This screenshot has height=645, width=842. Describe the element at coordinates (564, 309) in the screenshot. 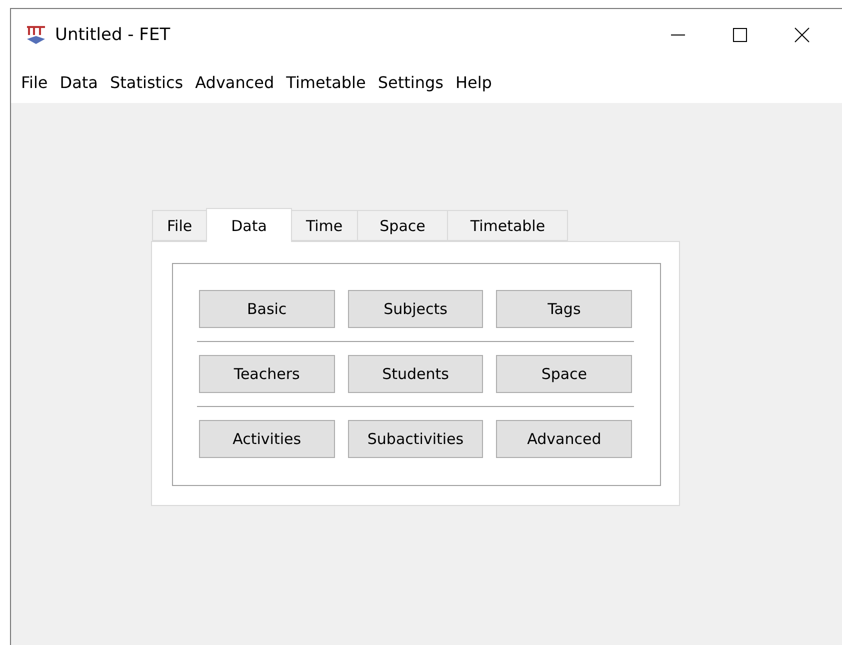

I see `data-button: Tags` at that location.